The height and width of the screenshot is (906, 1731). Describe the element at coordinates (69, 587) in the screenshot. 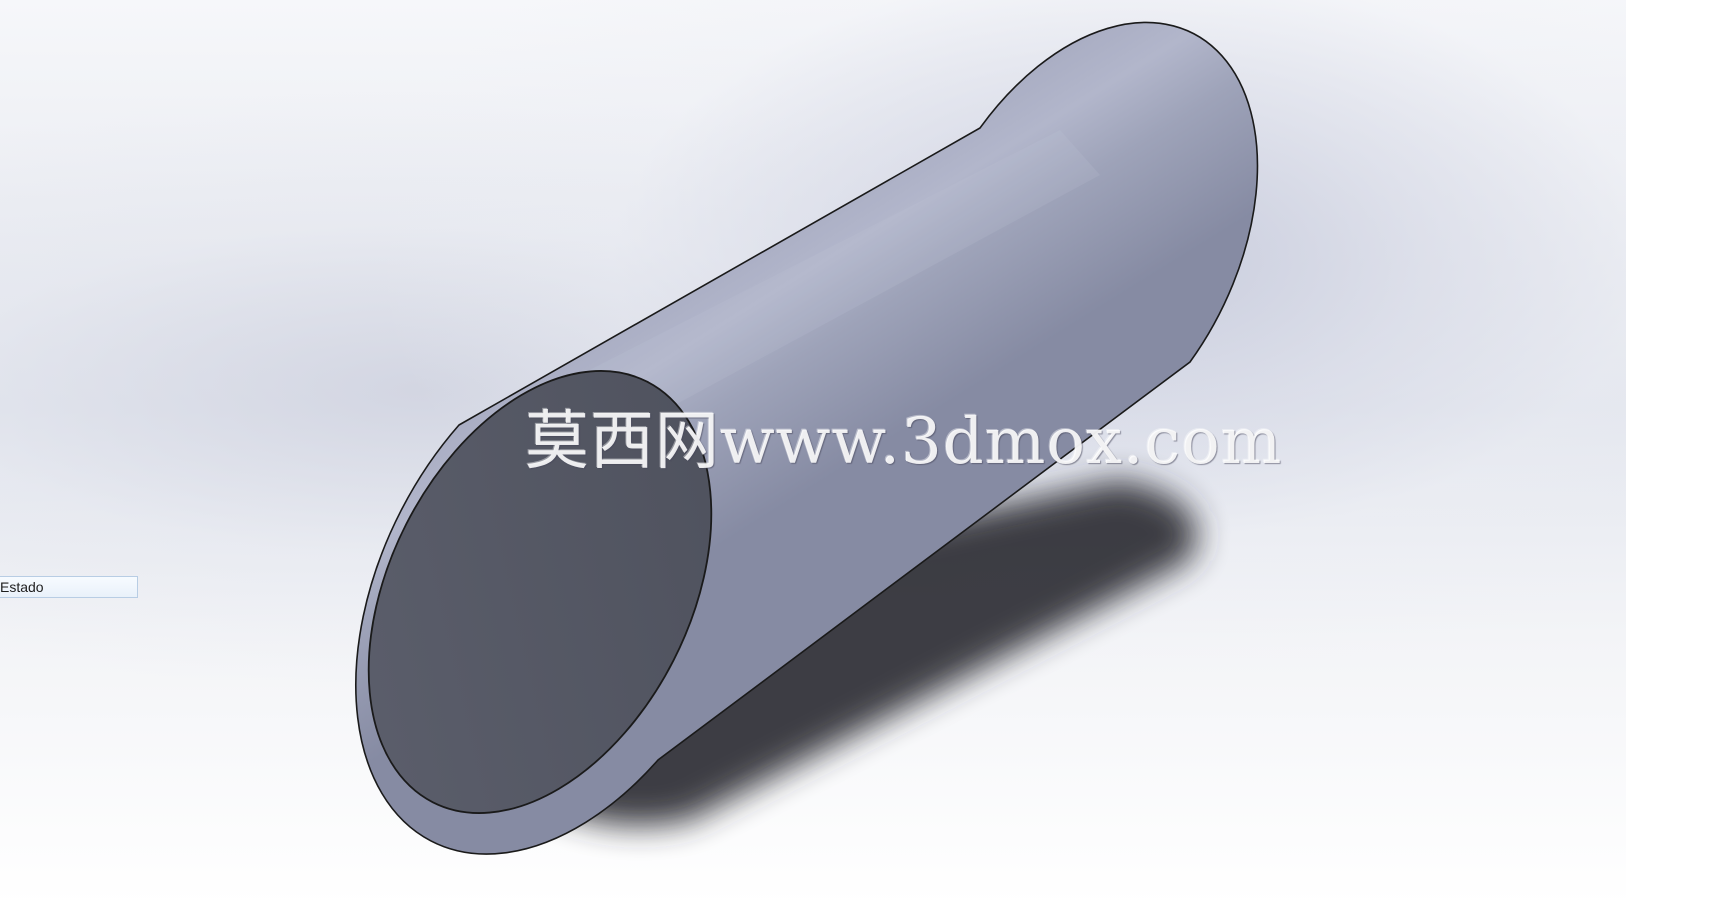

I see `status-field: Estado` at that location.